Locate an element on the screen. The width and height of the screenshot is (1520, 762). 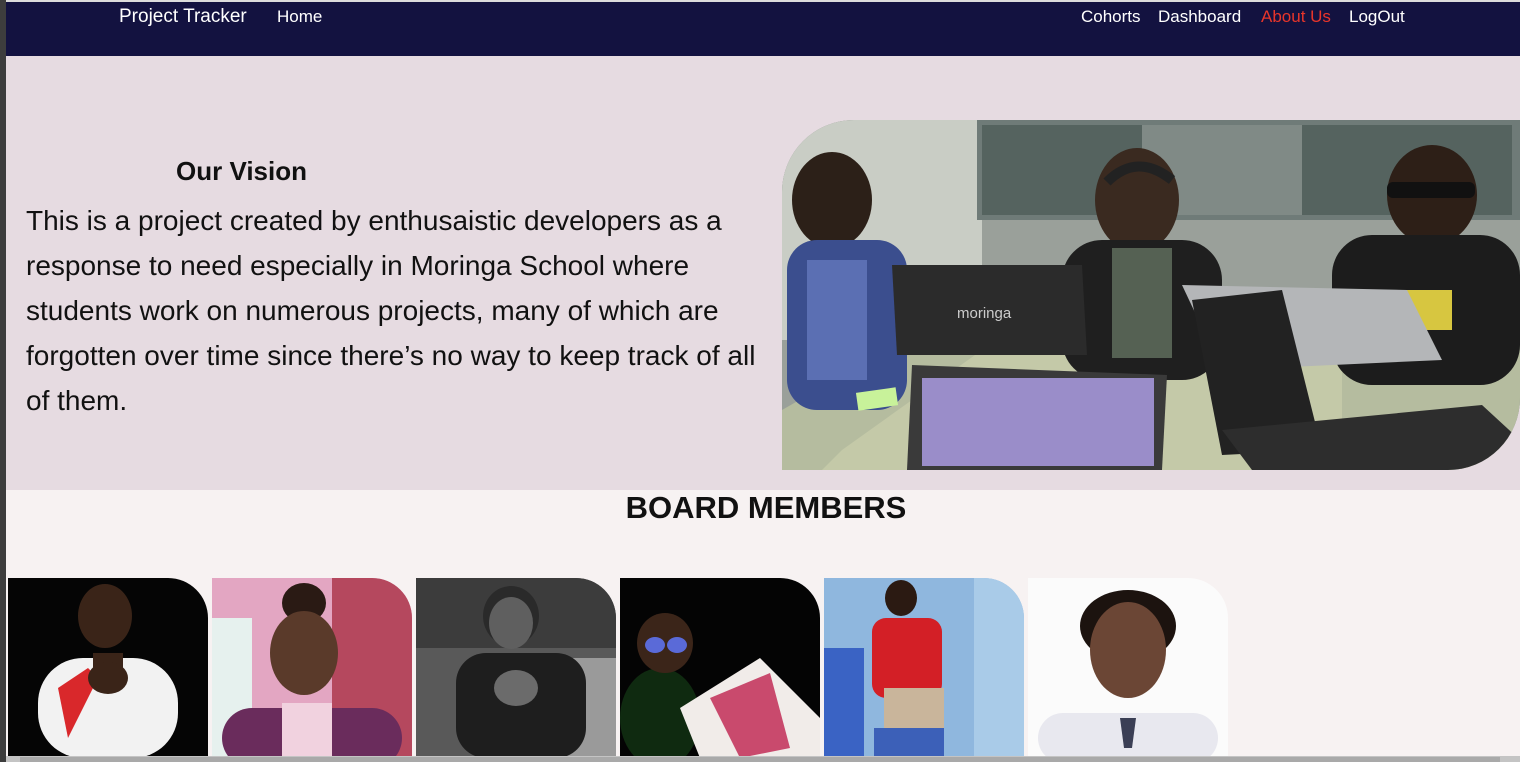
vision-title: Our Vision is located at coordinates (241, 171).